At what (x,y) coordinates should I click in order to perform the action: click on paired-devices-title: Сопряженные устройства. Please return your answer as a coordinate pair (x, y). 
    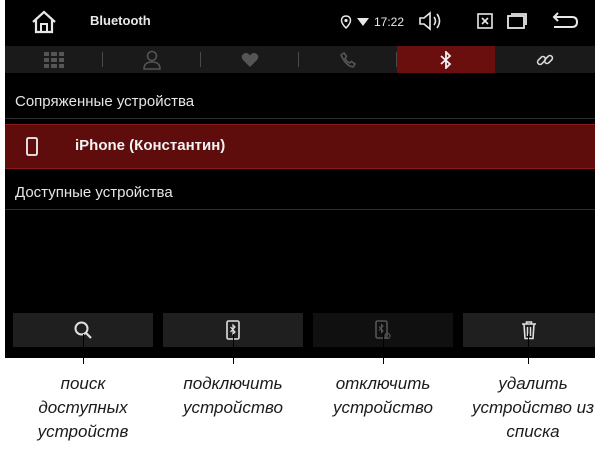
    Looking at the image, I should click on (105, 101).